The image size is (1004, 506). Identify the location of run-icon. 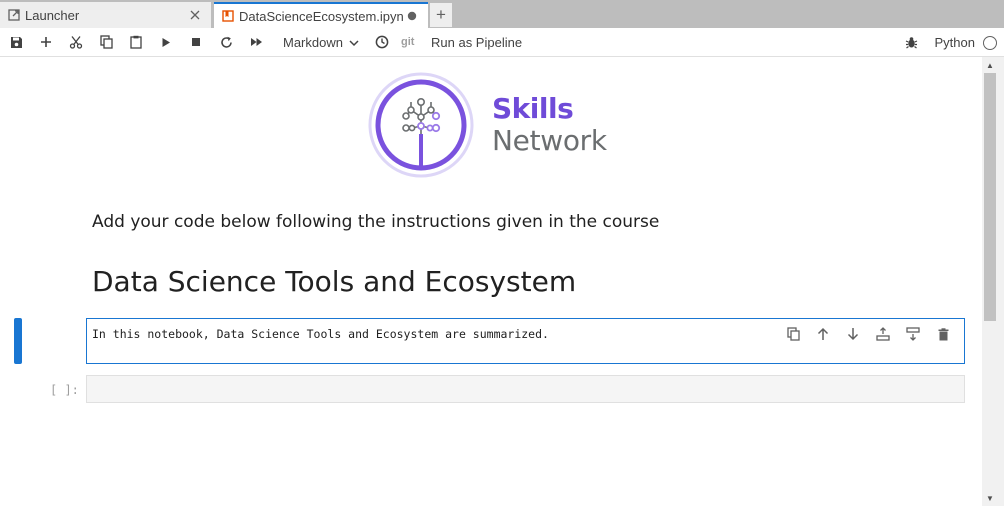
(166, 42).